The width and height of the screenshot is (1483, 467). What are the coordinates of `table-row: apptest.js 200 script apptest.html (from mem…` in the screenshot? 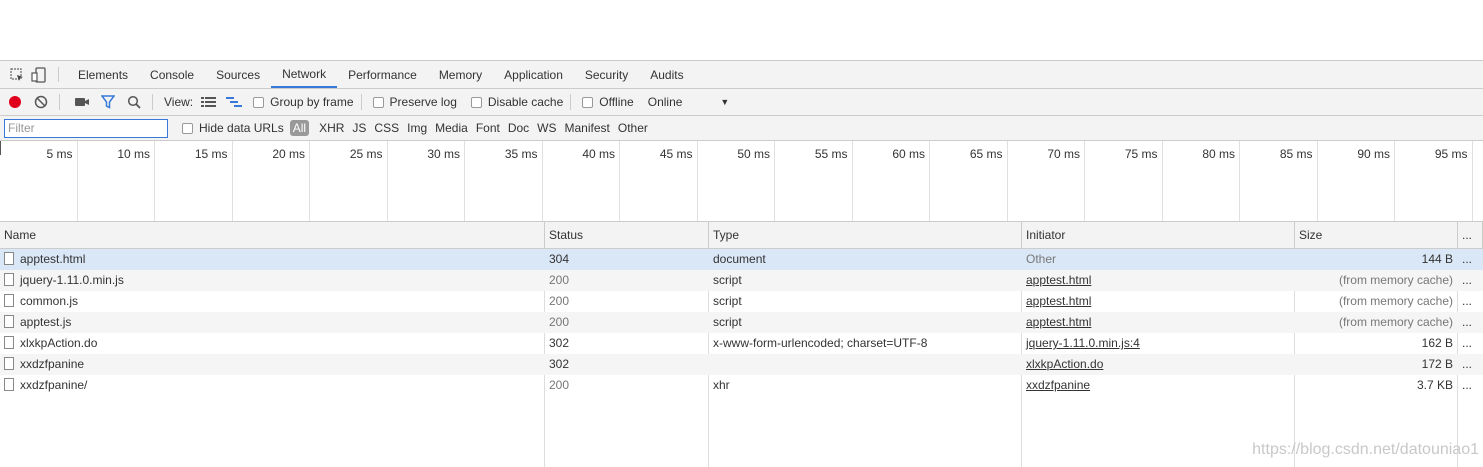 It's located at (741, 322).